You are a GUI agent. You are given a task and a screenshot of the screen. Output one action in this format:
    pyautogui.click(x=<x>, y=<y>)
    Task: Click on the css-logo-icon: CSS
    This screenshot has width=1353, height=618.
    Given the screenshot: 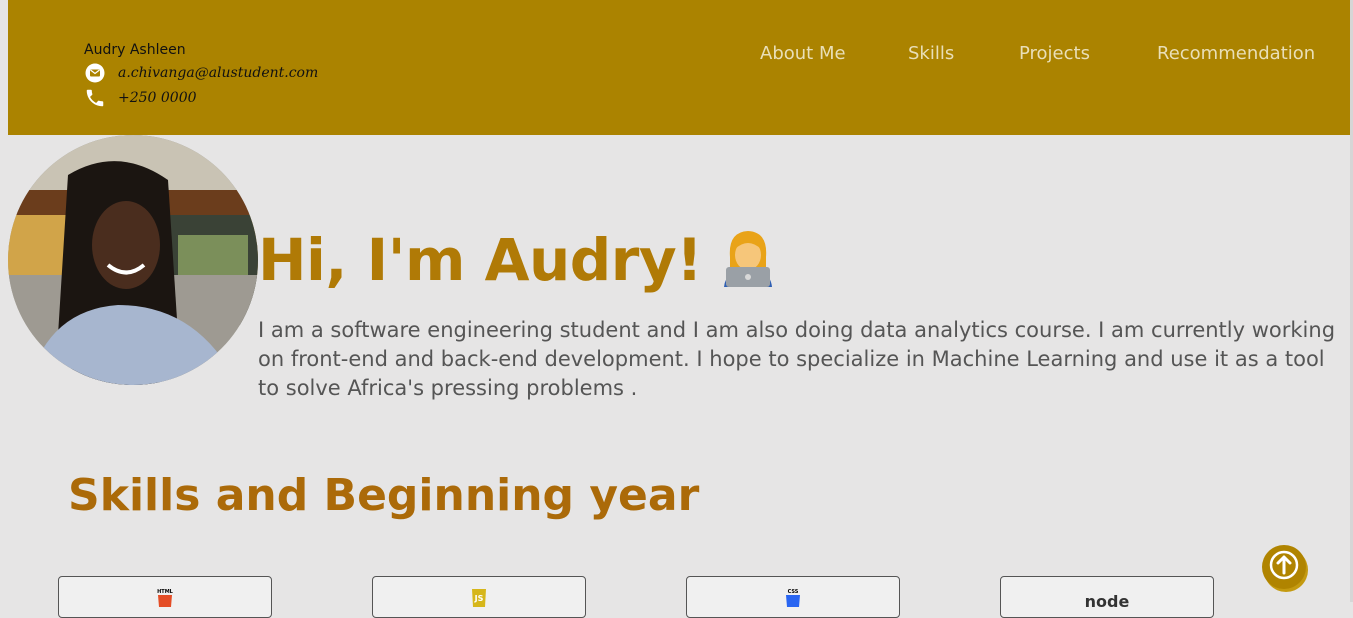 What is the action you would take?
    pyautogui.click(x=793, y=599)
    